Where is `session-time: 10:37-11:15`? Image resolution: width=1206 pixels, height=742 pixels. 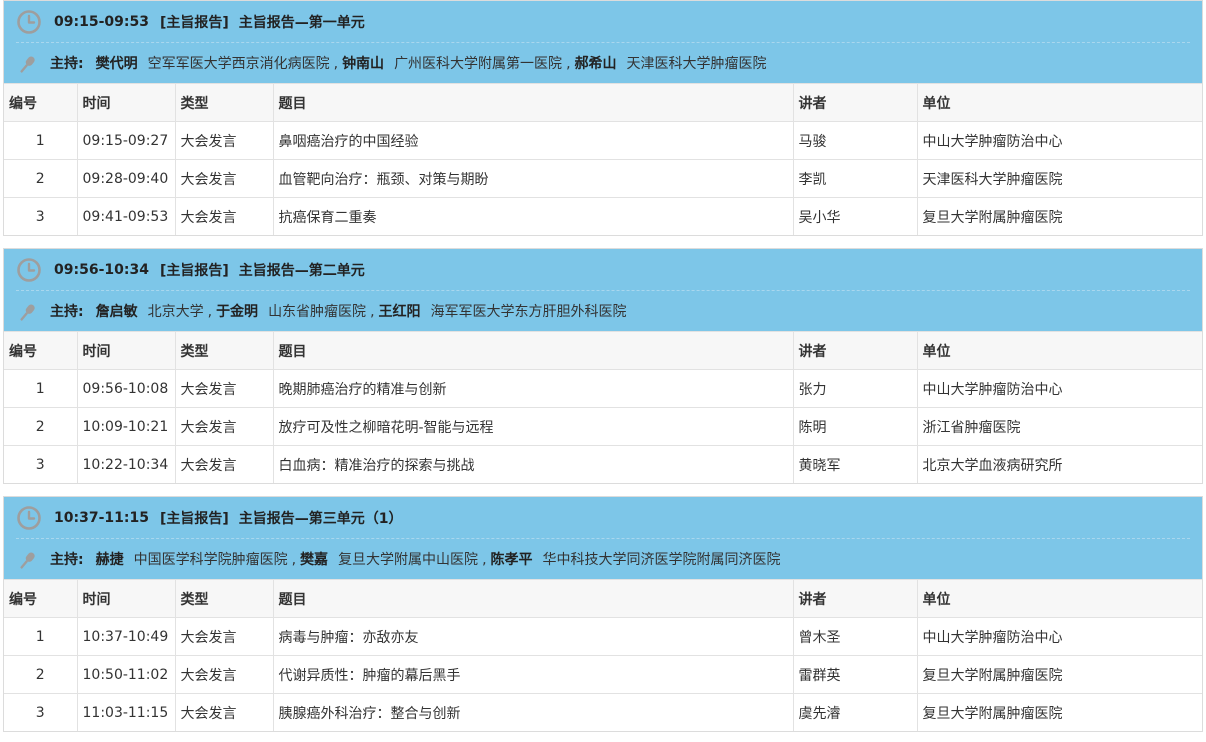
session-time: 10:37-11:15 is located at coordinates (101, 517).